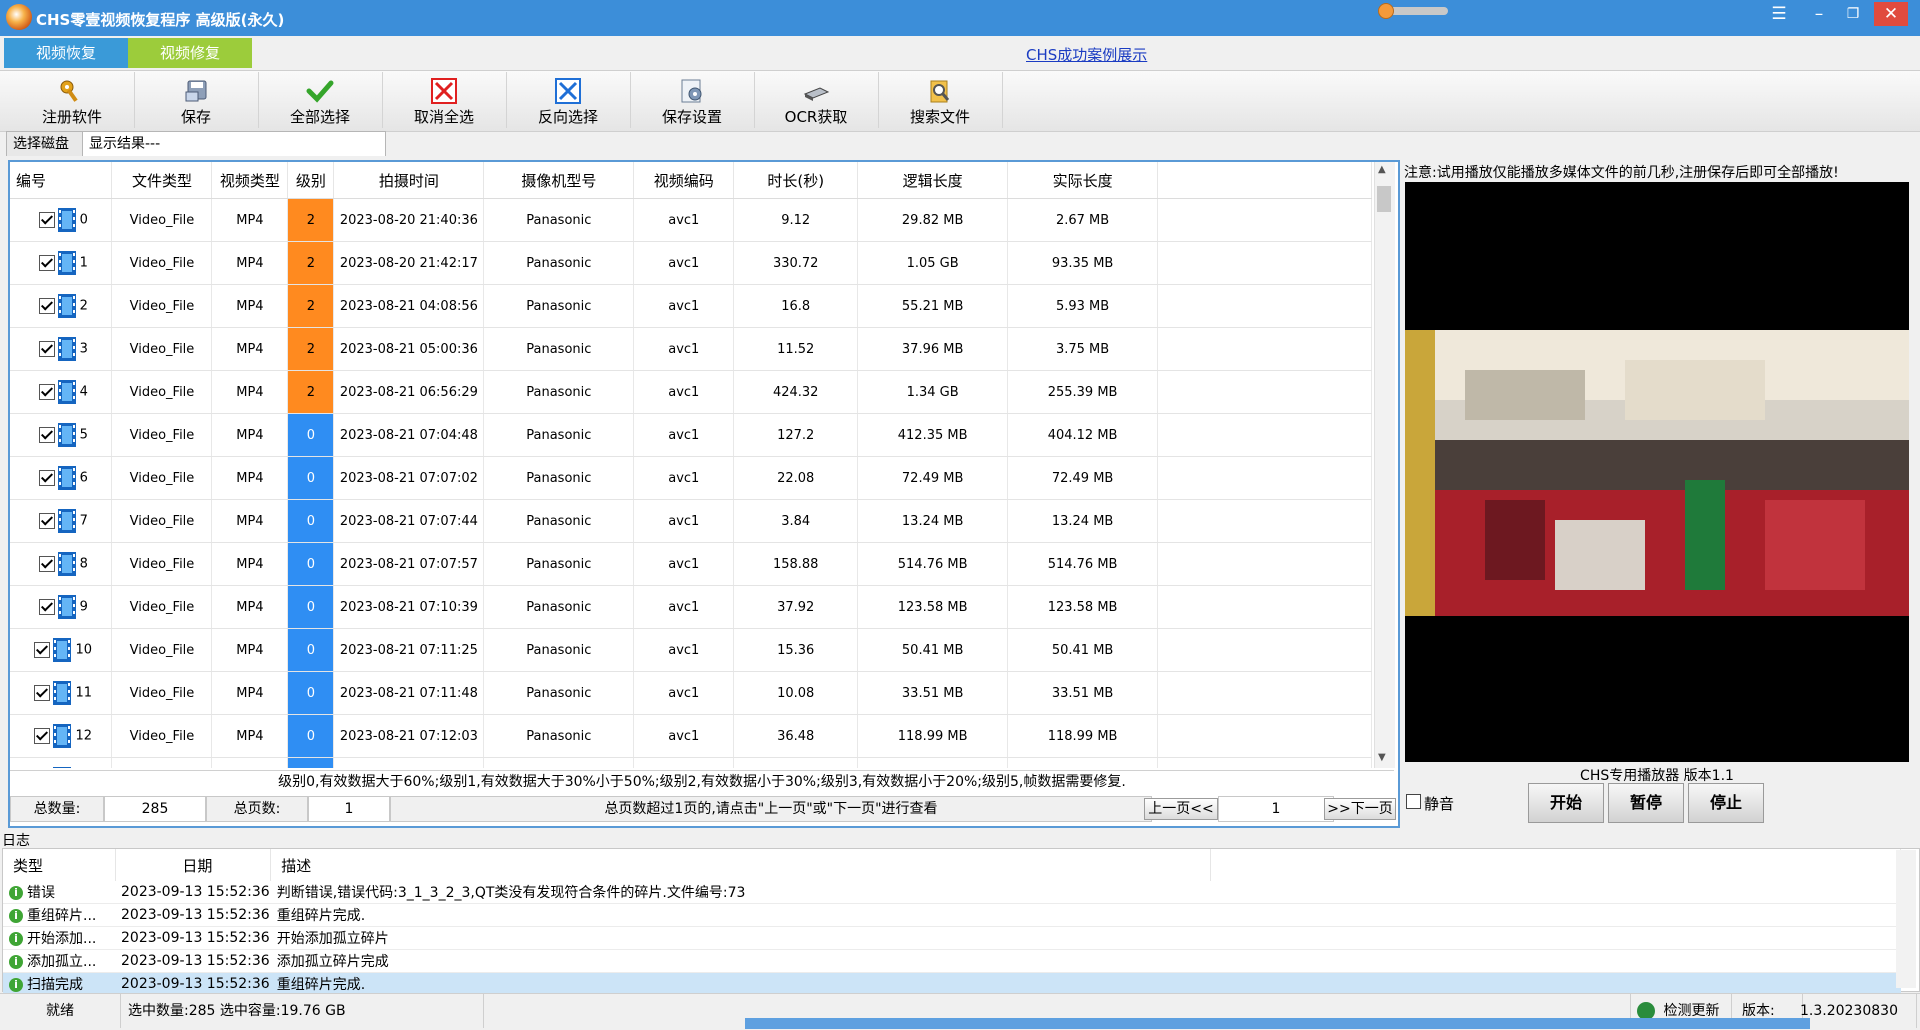 This screenshot has height=1030, width=1920. I want to click on row-id: 1, so click(83, 263).